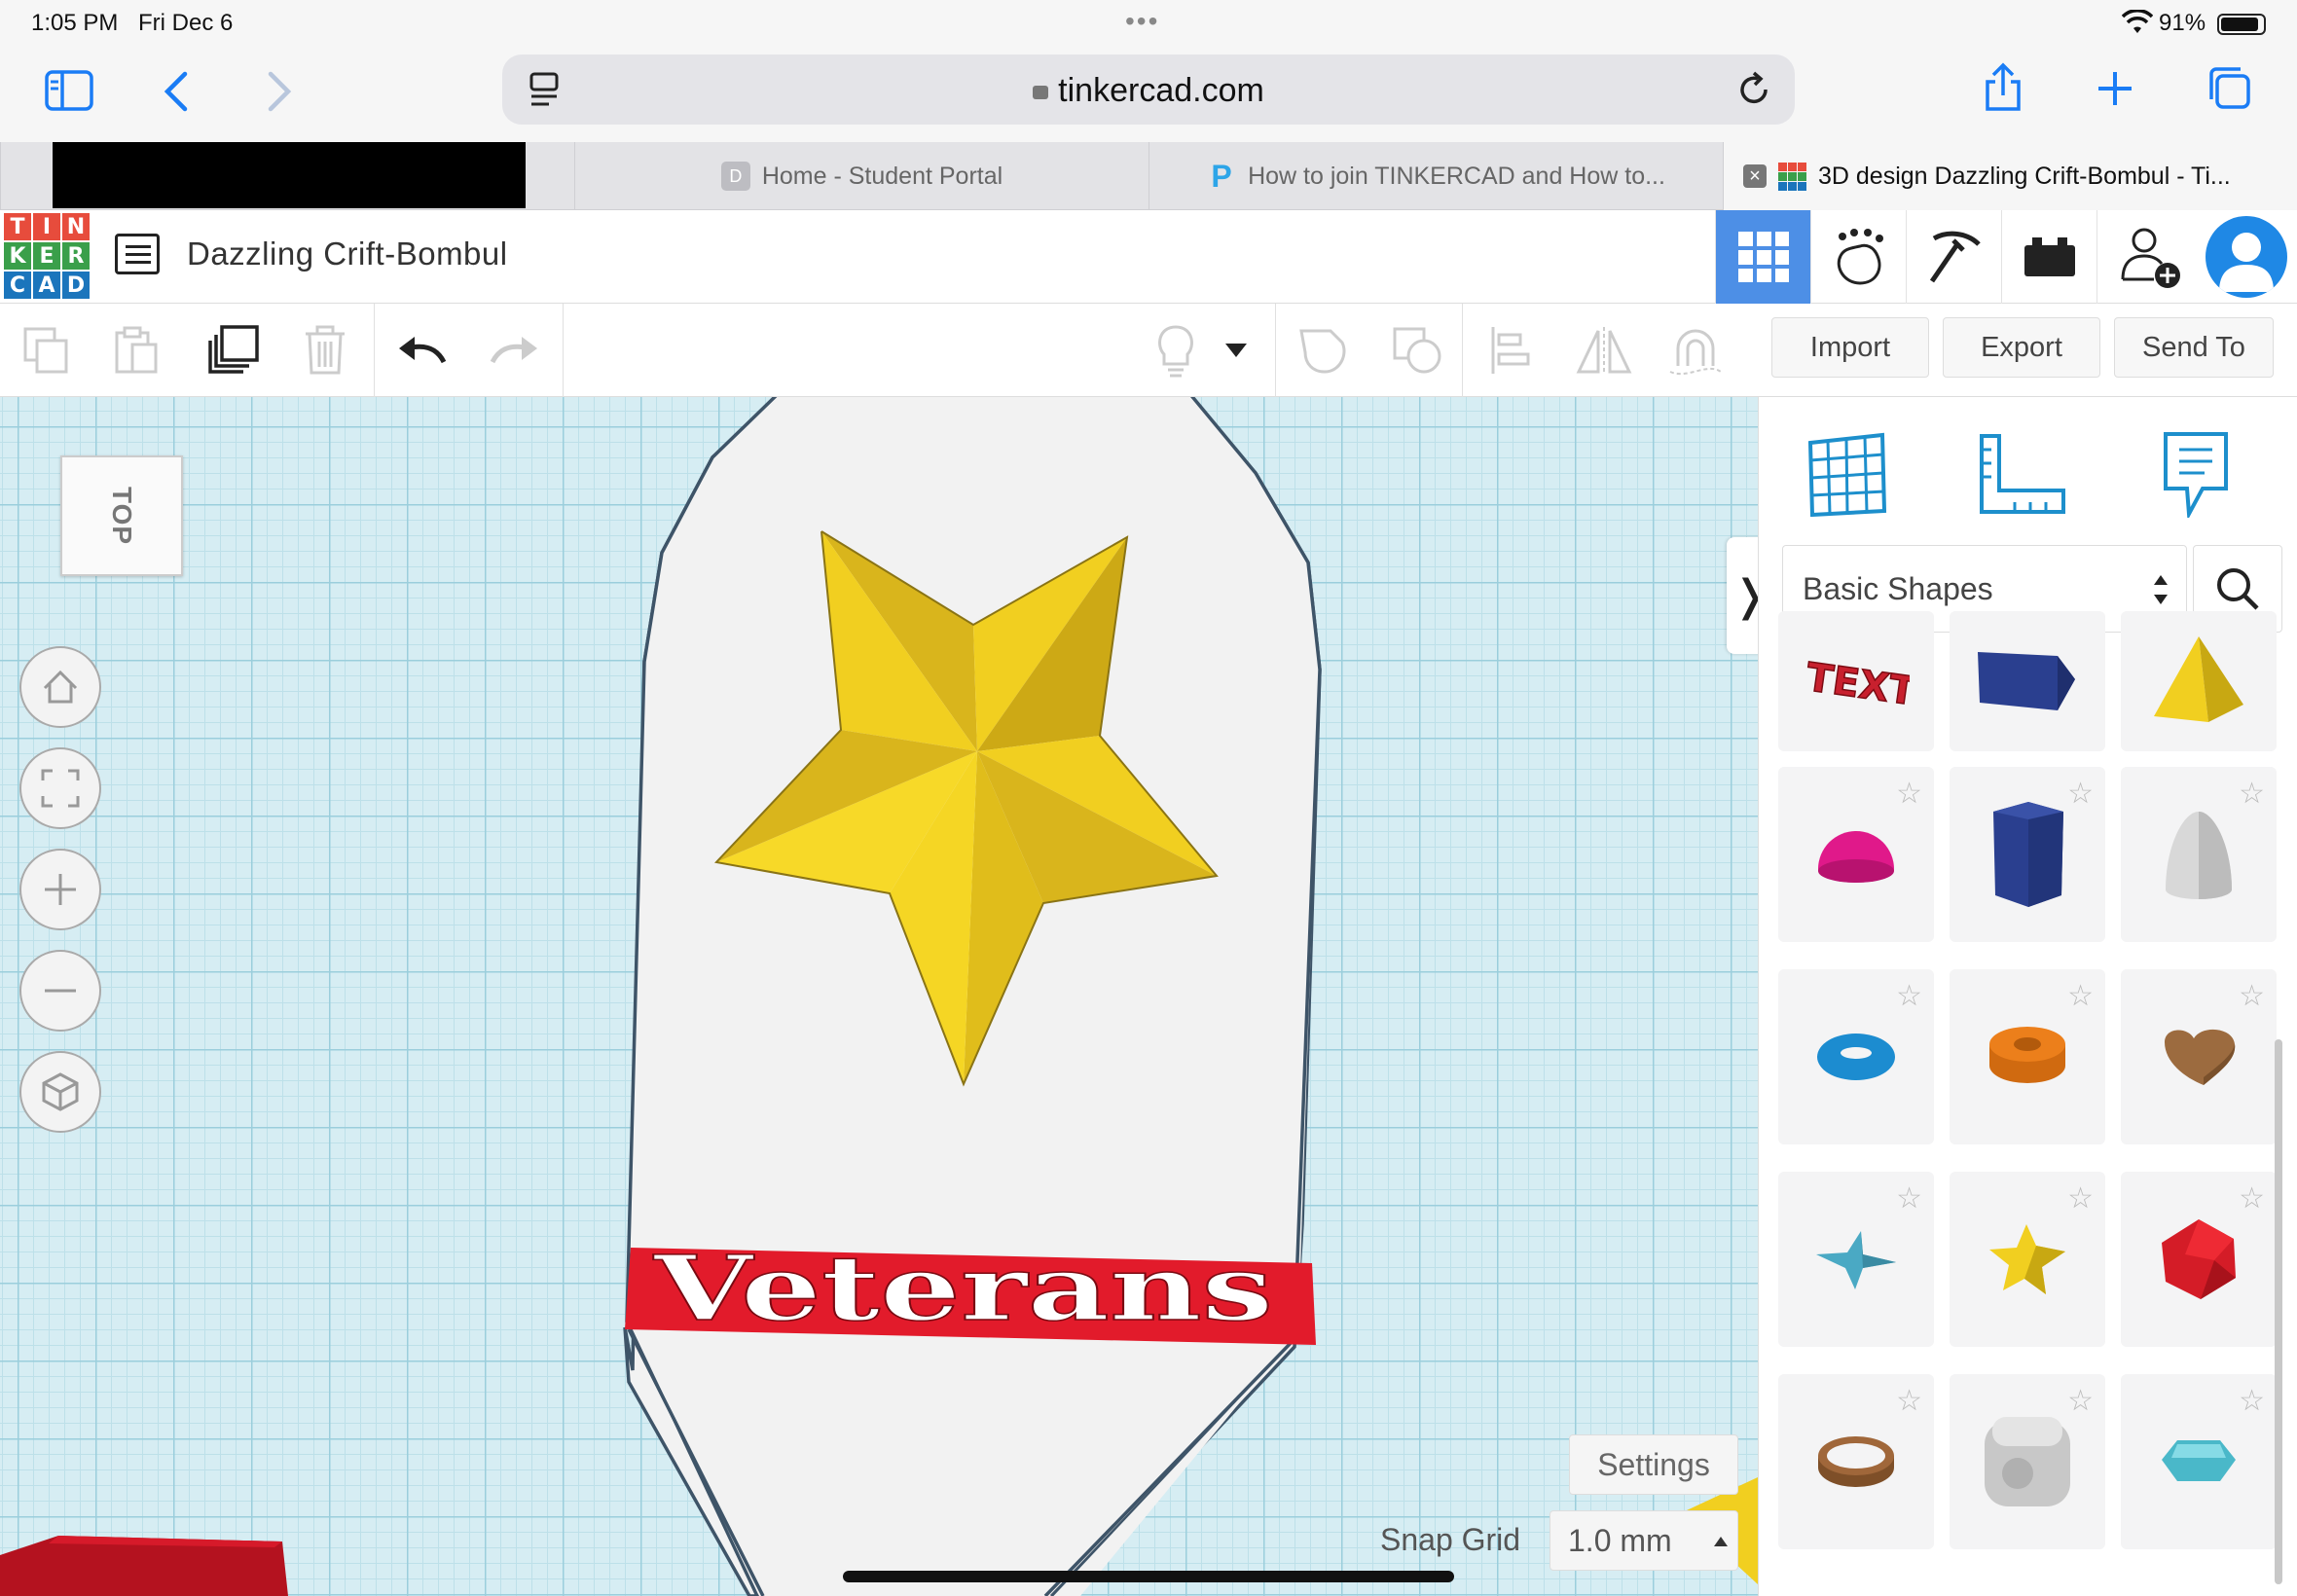  I want to click on shape-torus: ☆, so click(1856, 1056).